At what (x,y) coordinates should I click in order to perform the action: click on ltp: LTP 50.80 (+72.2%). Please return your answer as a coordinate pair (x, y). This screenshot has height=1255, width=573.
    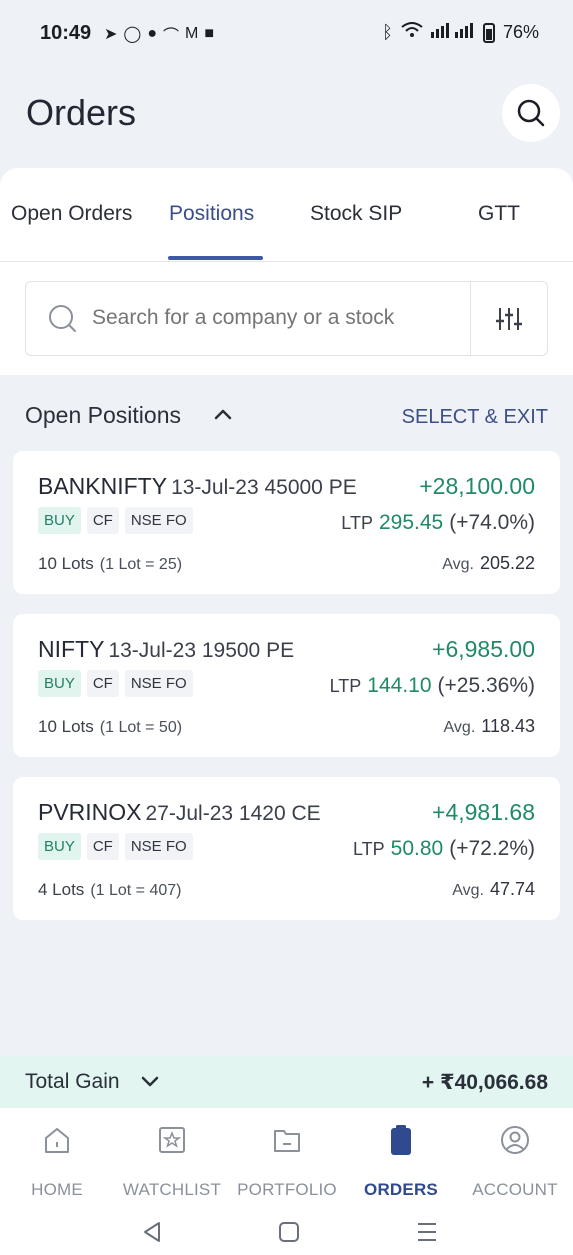
    Looking at the image, I should click on (444, 849).